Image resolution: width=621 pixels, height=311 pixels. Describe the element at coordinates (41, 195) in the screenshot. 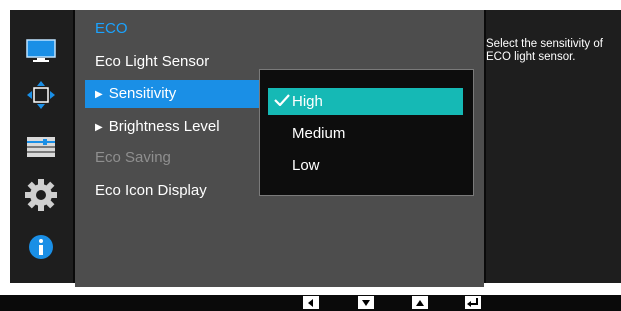

I see `gear-icon` at that location.